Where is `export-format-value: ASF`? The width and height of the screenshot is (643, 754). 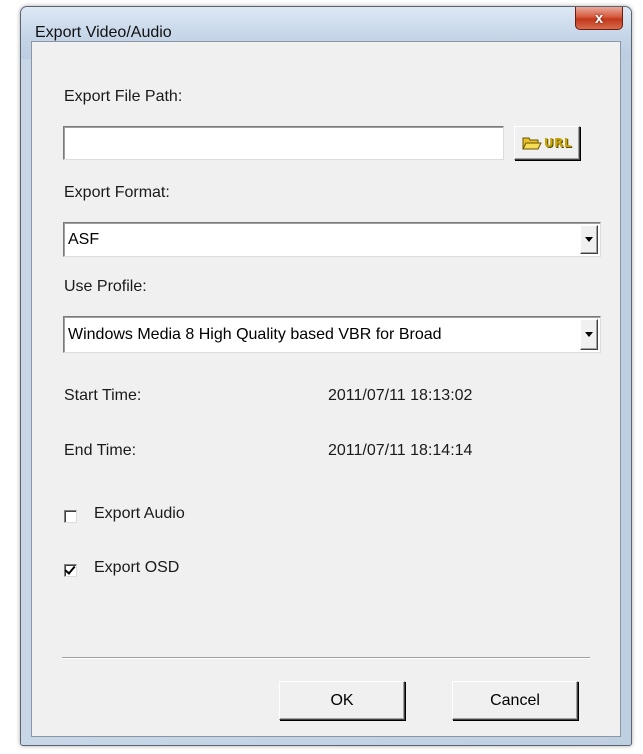
export-format-value: ASF is located at coordinates (84, 239).